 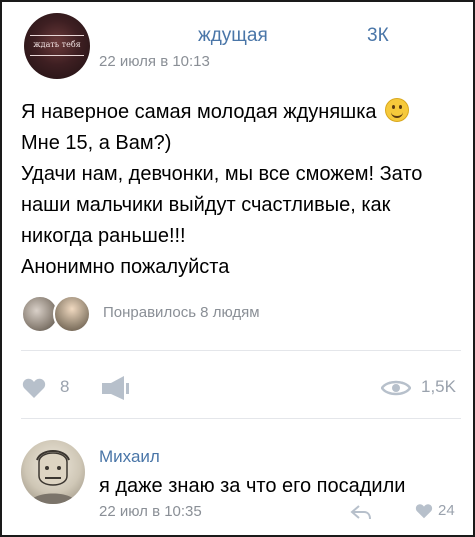 What do you see at coordinates (206, 205) in the screenshot?
I see `post-line: наши мальчики выйдут счастливые, как` at bounding box center [206, 205].